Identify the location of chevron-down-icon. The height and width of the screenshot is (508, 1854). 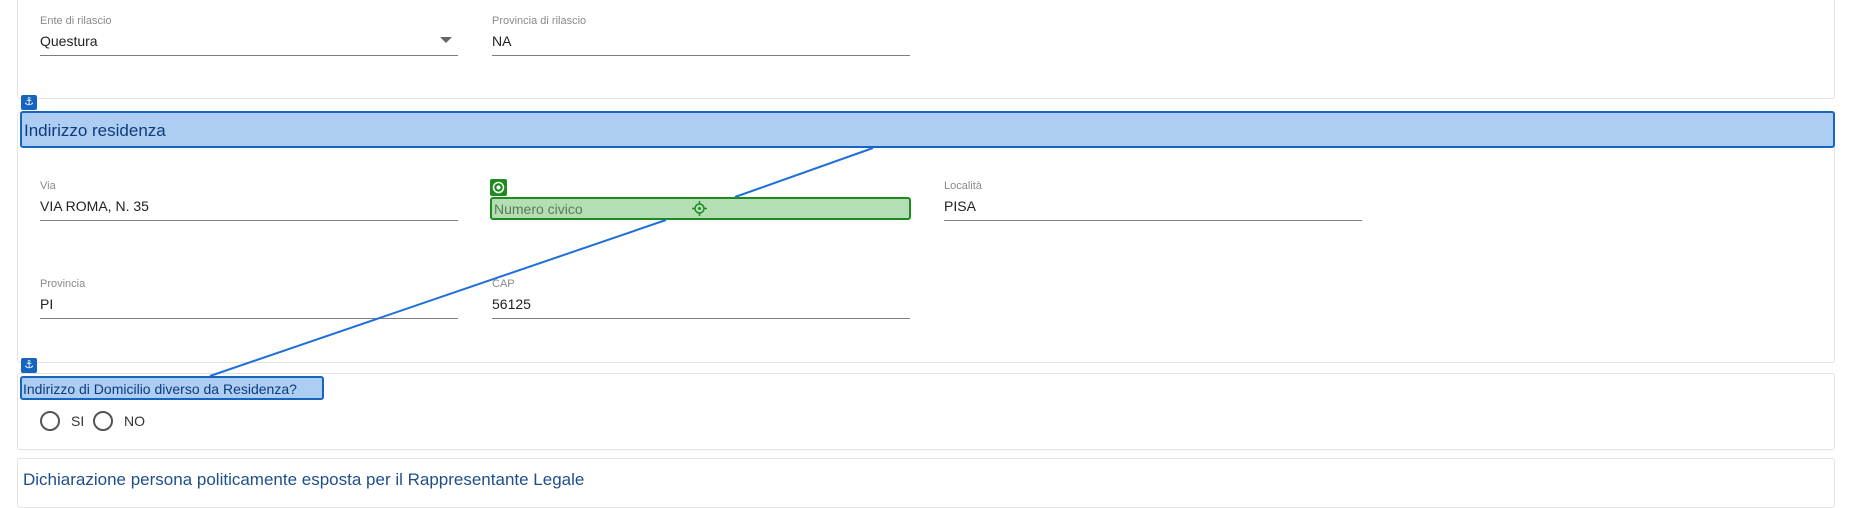
(446, 40).